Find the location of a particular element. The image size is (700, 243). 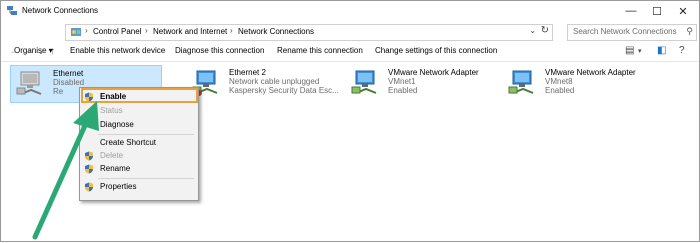

pointer-arrow-annotation is located at coordinates (65, 170).